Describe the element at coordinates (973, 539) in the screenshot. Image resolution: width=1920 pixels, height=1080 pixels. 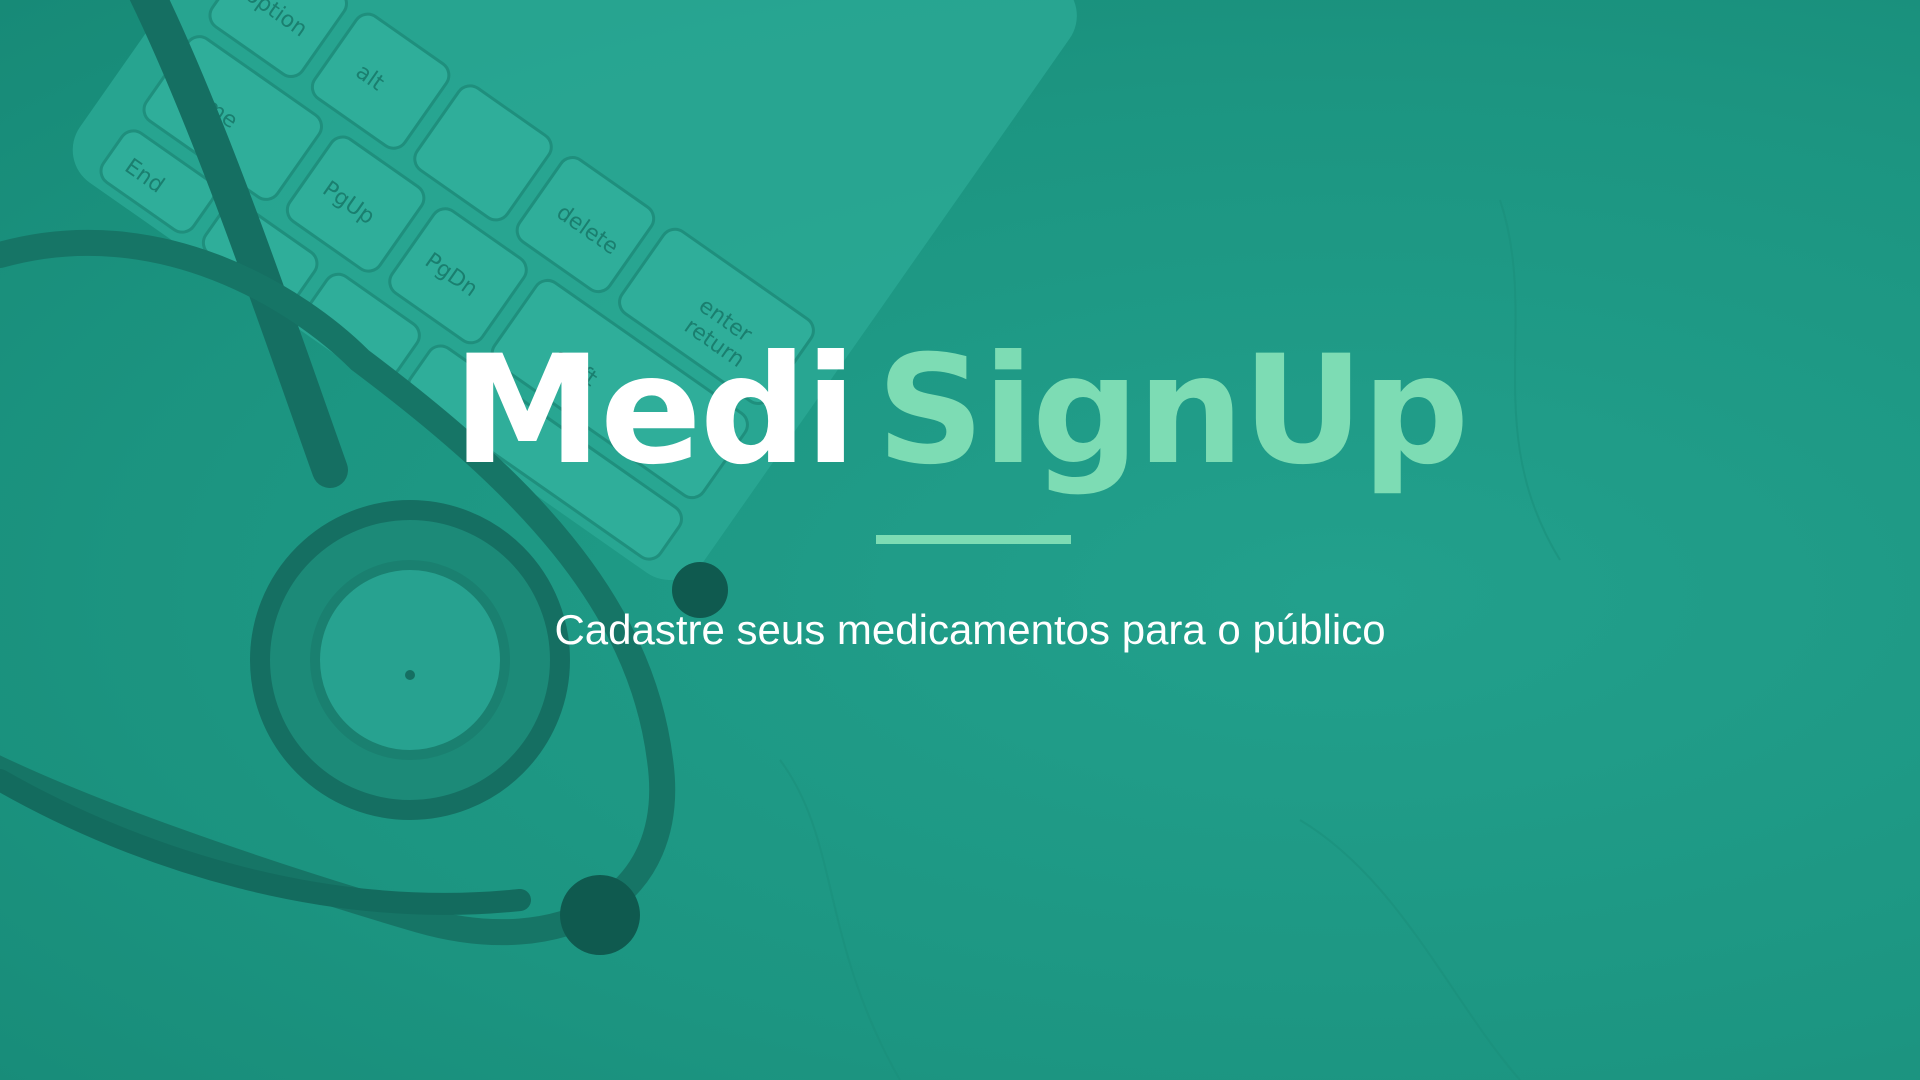
I see `divider-line` at that location.